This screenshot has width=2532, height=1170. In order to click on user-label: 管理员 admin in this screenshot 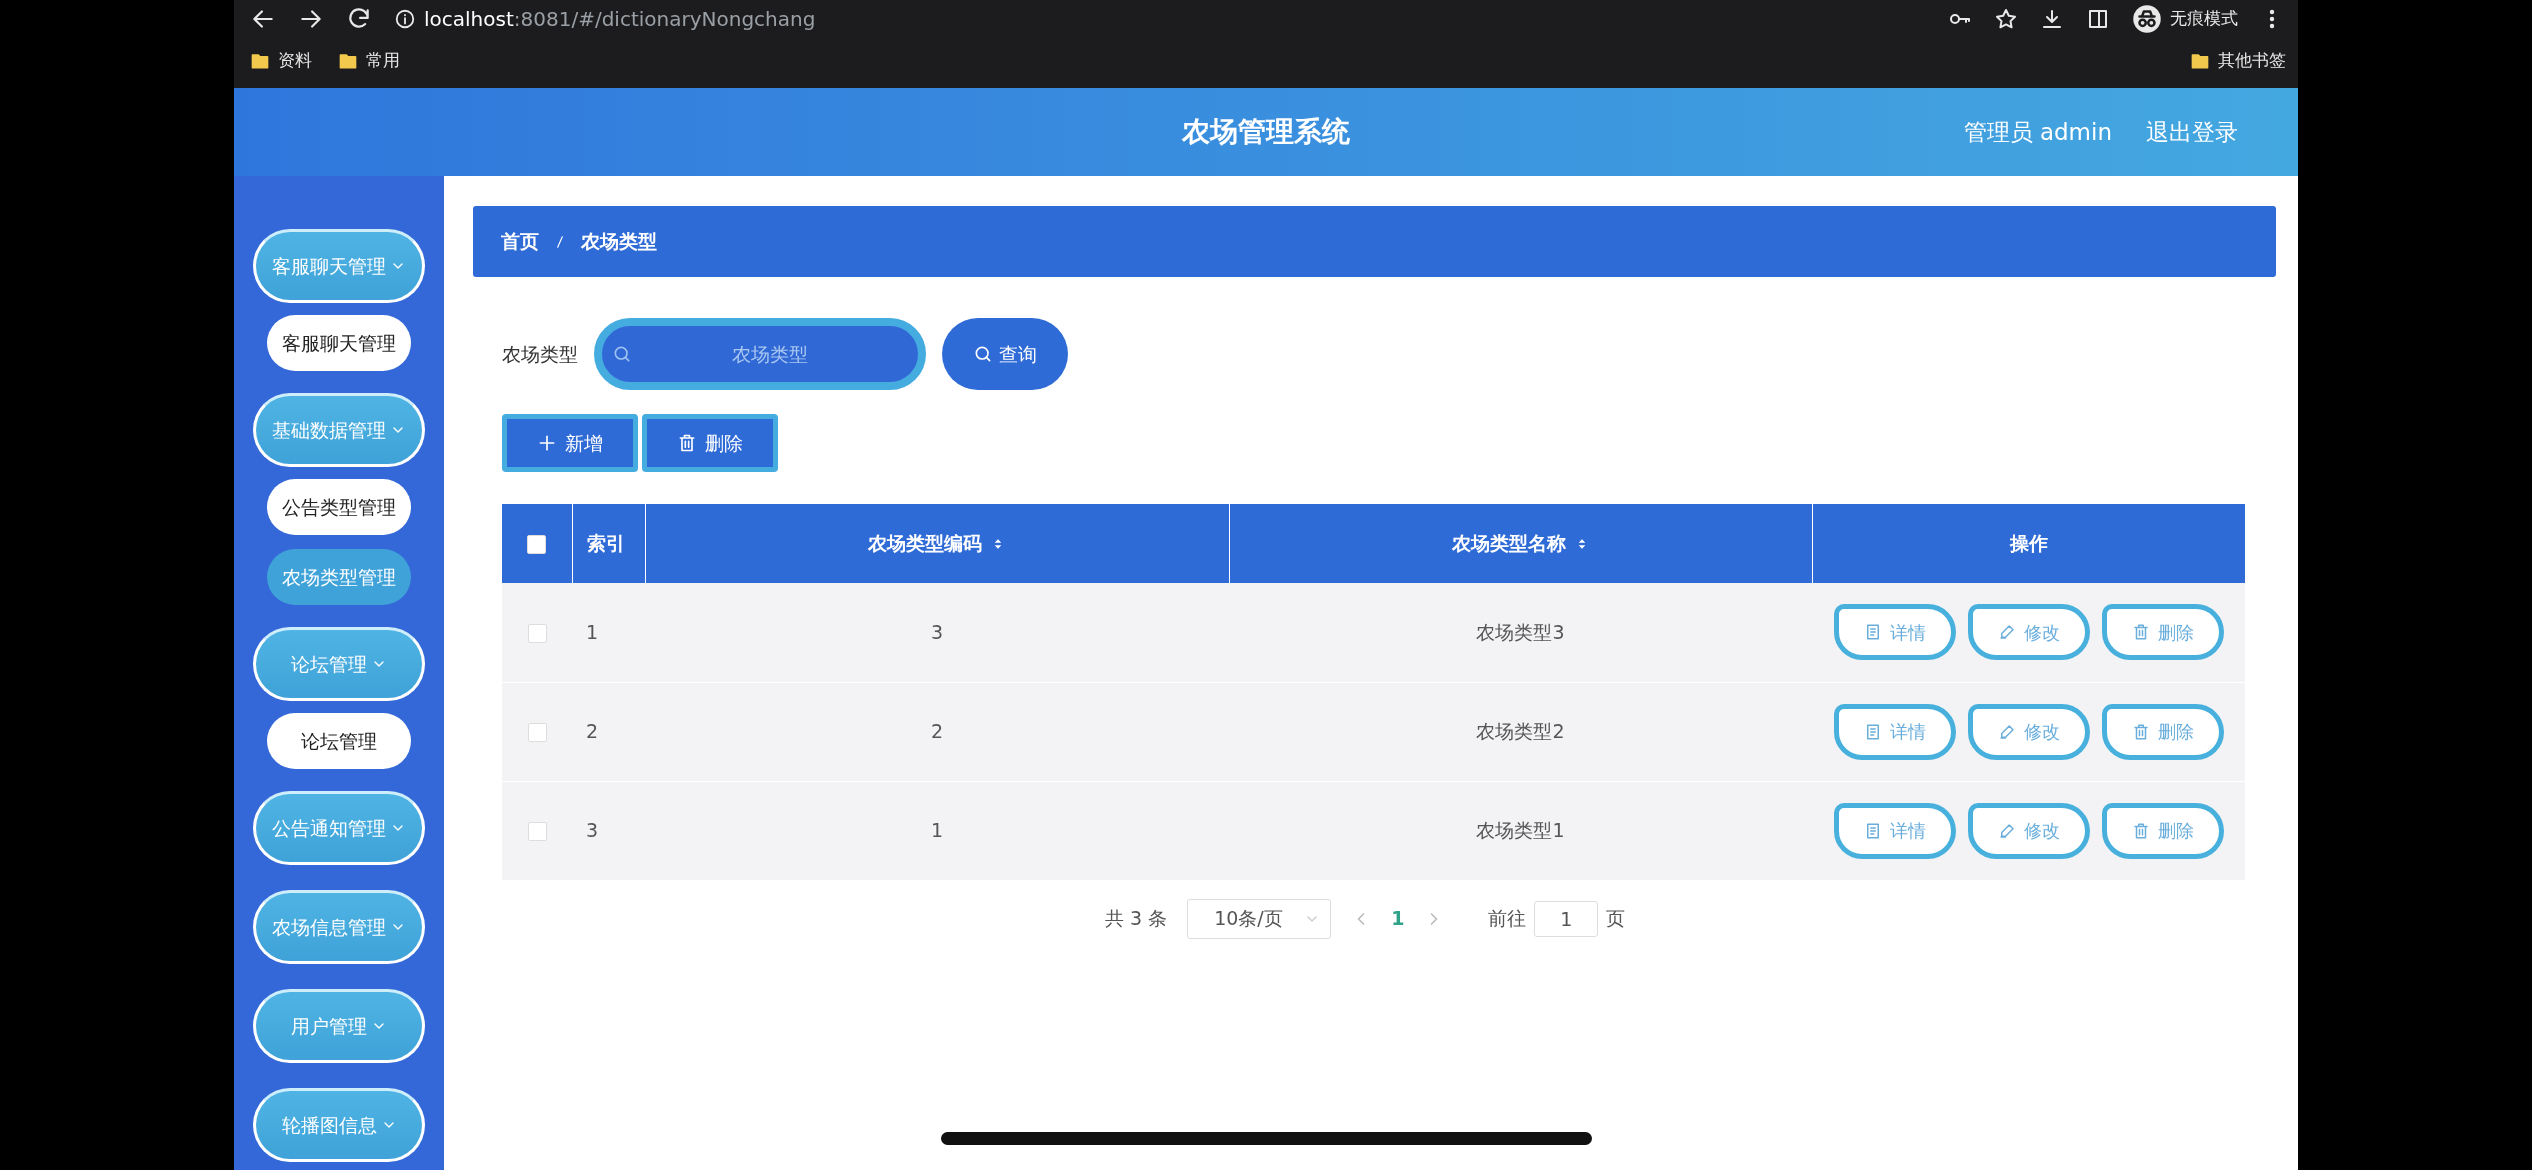, I will do `click(2037, 132)`.